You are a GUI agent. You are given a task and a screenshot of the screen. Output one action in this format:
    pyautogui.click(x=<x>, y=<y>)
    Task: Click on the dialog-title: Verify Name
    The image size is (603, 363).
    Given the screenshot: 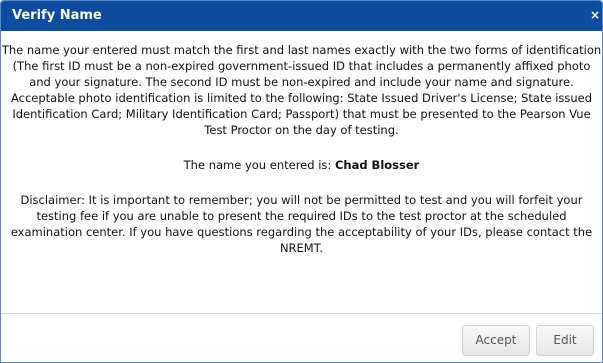 What is the action you would take?
    pyautogui.click(x=57, y=15)
    